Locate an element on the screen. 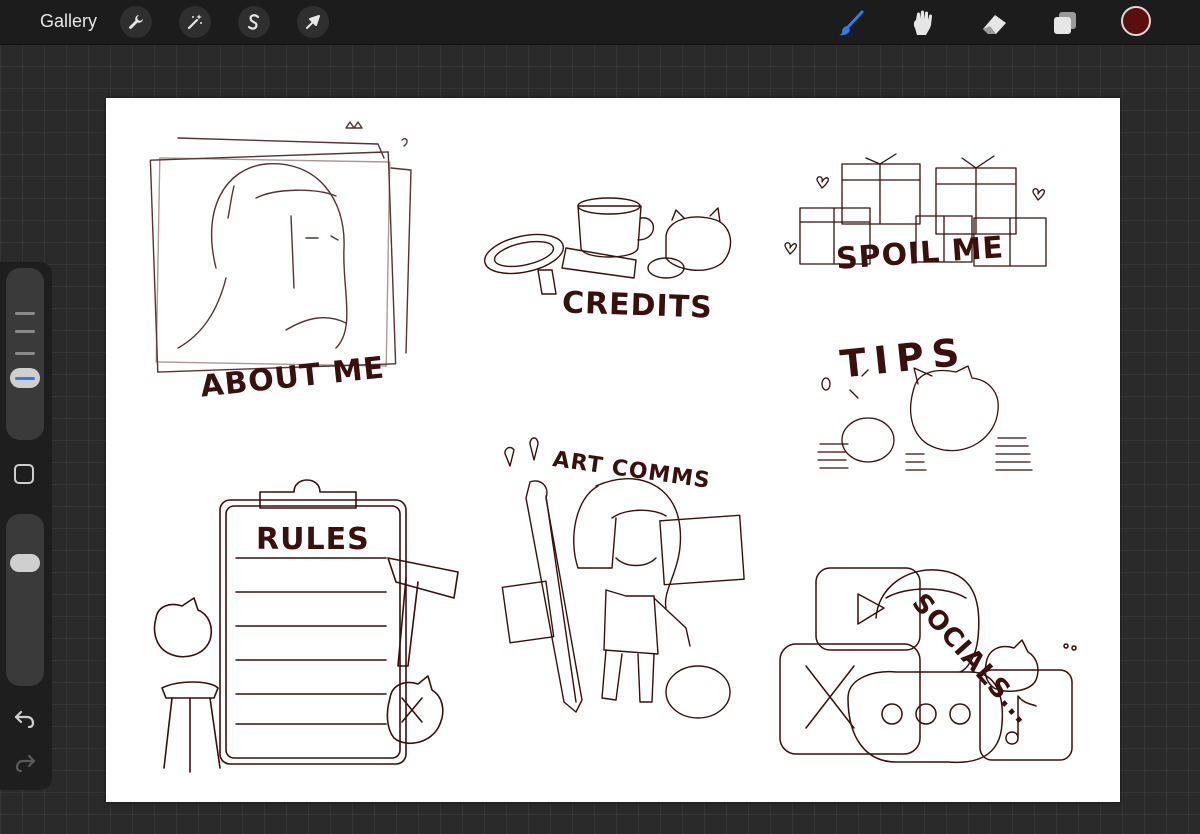 The image size is (1200, 834). selection-s-icon is located at coordinates (253, 22).